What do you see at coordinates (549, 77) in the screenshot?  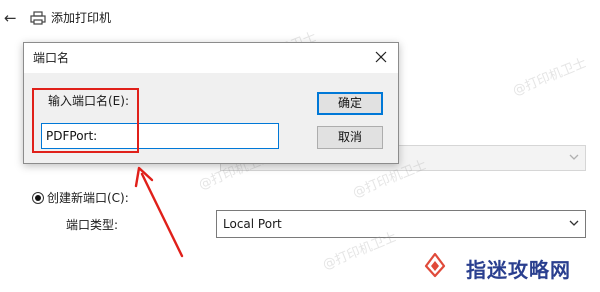 I see `watermark-text: @打印机卫士` at bounding box center [549, 77].